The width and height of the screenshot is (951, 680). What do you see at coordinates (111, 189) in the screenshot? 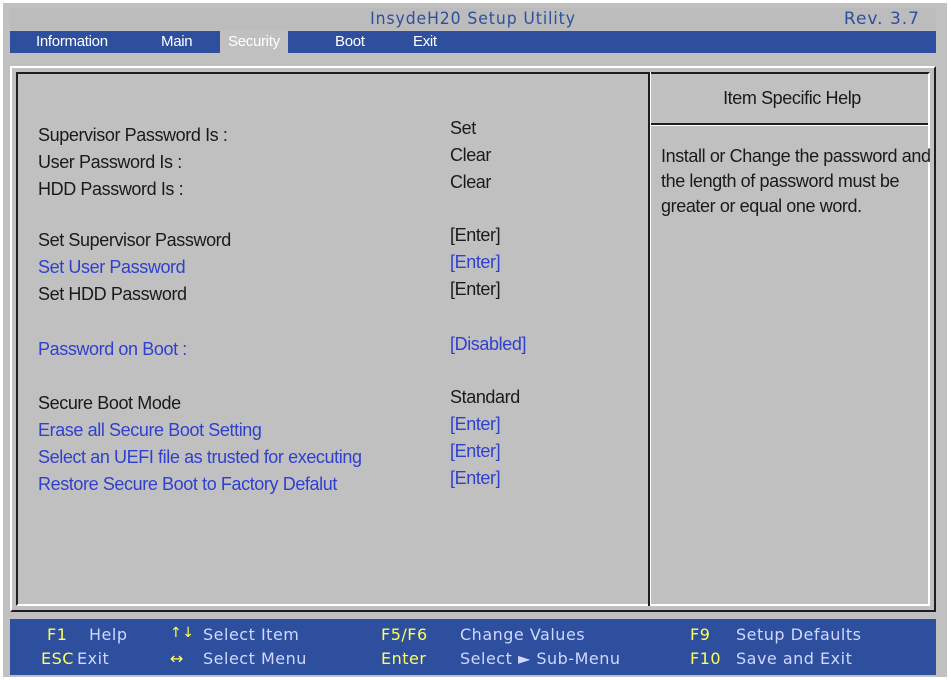
I see `hdd-password-status-label: HDD Password Is :` at bounding box center [111, 189].